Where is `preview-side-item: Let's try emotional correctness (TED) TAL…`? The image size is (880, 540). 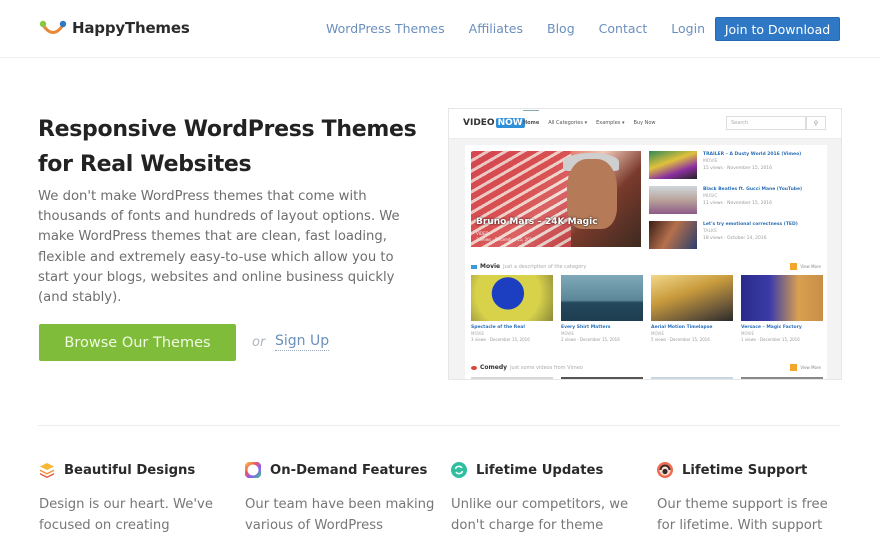
preview-side-item: Let's try emotional correctness (TED) TAL… is located at coordinates (737, 237).